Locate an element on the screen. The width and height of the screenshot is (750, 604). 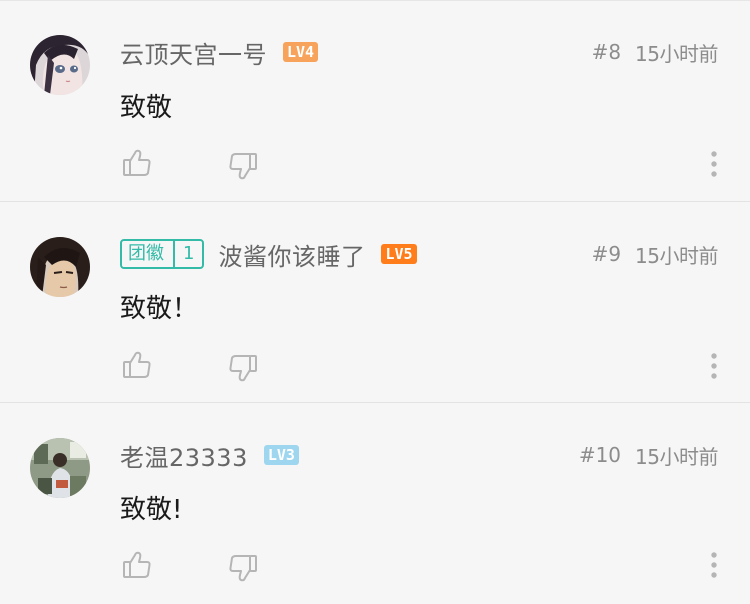
comment-header: 云顶天宫一号 LV4 #8 15小时前 is located at coordinates (419, 52).